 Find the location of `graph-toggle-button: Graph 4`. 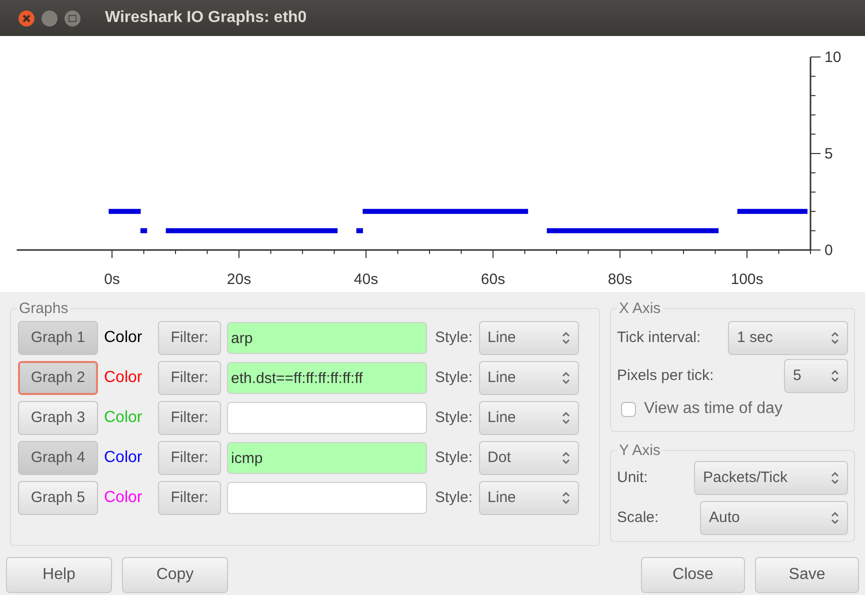

graph-toggle-button: Graph 4 is located at coordinates (58, 458).